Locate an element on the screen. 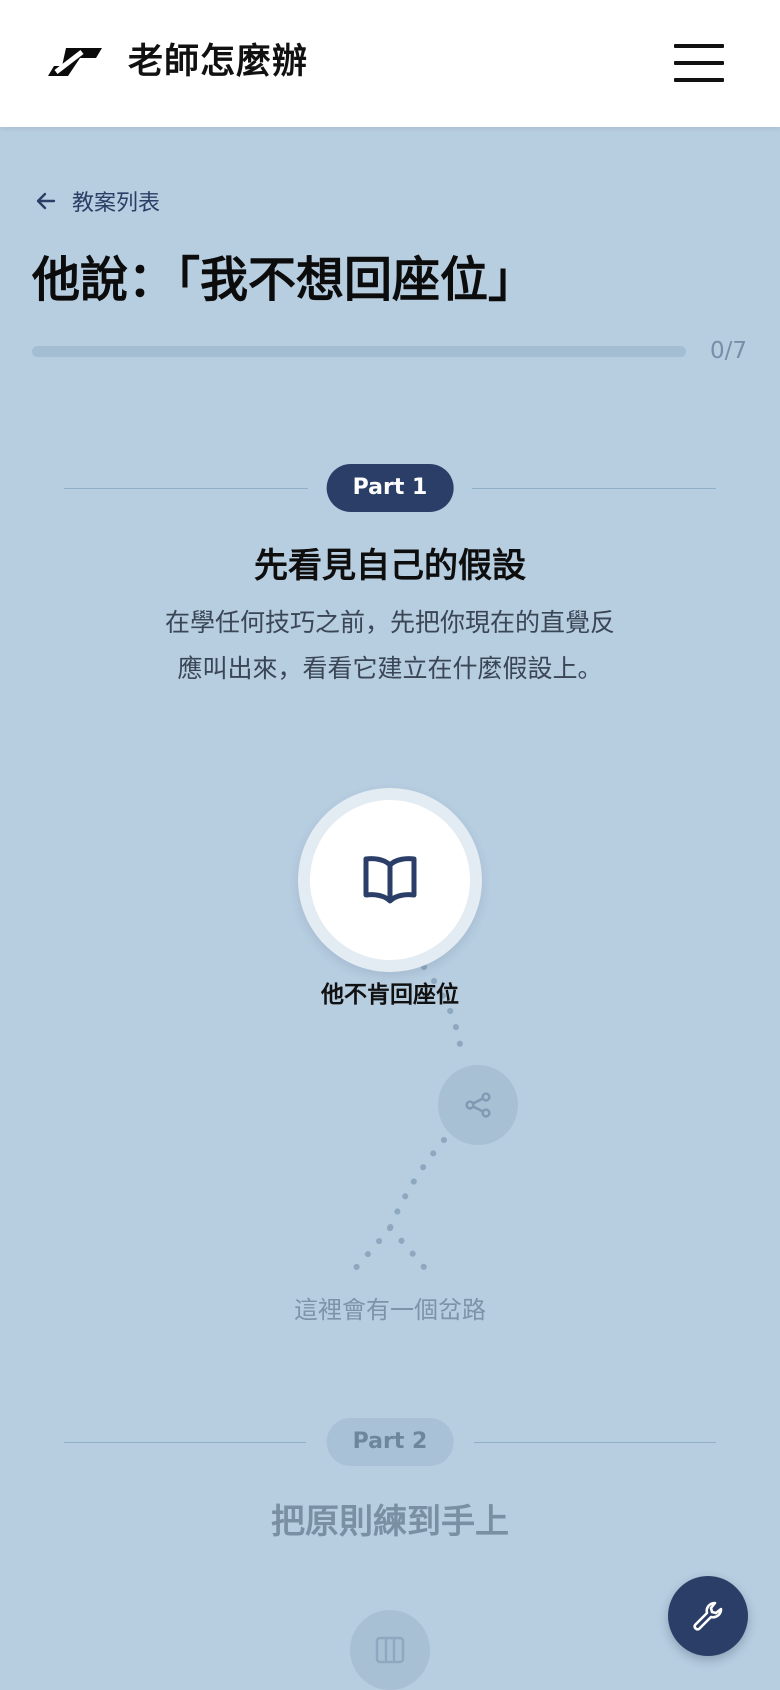 The width and height of the screenshot is (780, 1690). wrench-icon is located at coordinates (708, 1616).